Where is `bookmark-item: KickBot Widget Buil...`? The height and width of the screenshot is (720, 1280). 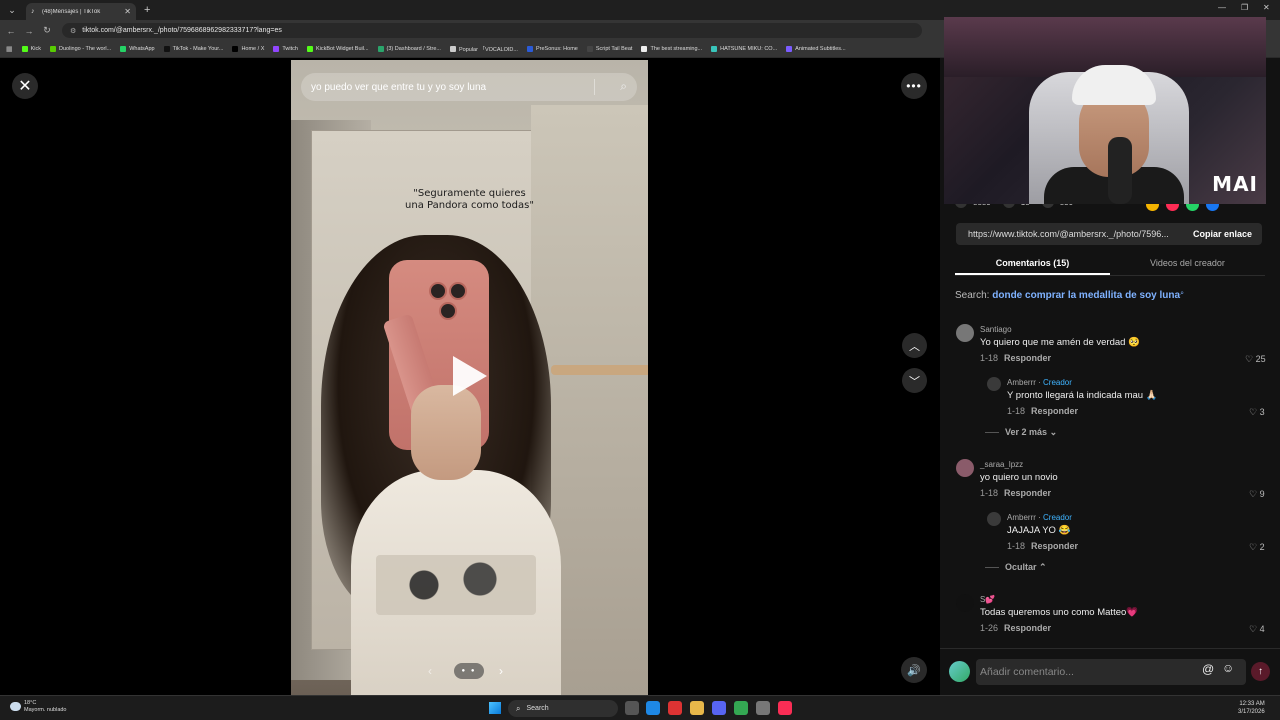 bookmark-item: KickBot Widget Buil... is located at coordinates (337, 49).